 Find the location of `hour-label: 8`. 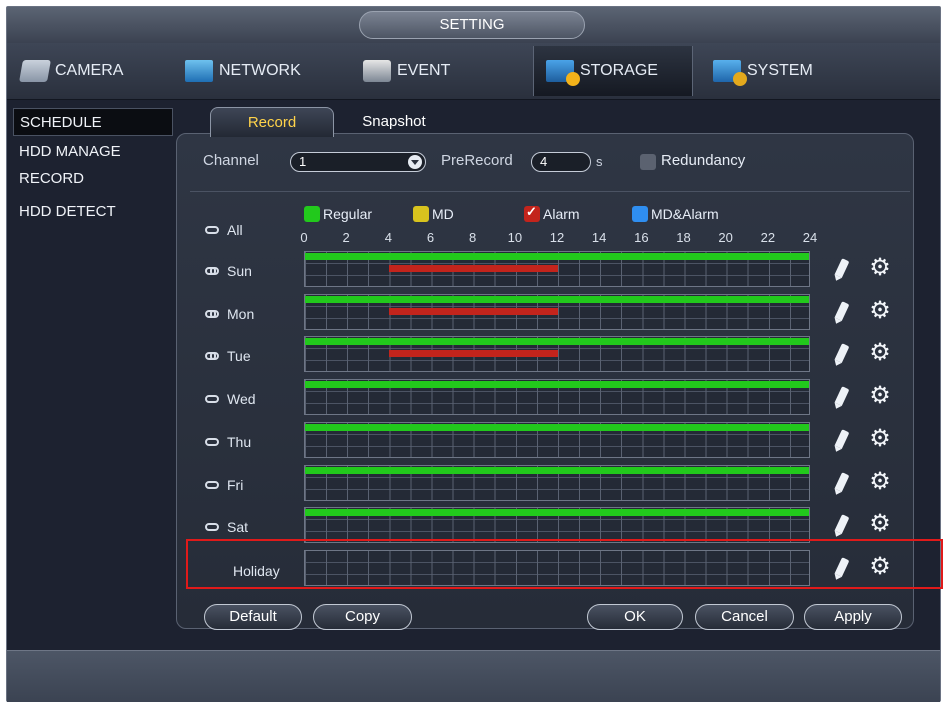

hour-label: 8 is located at coordinates (473, 237).